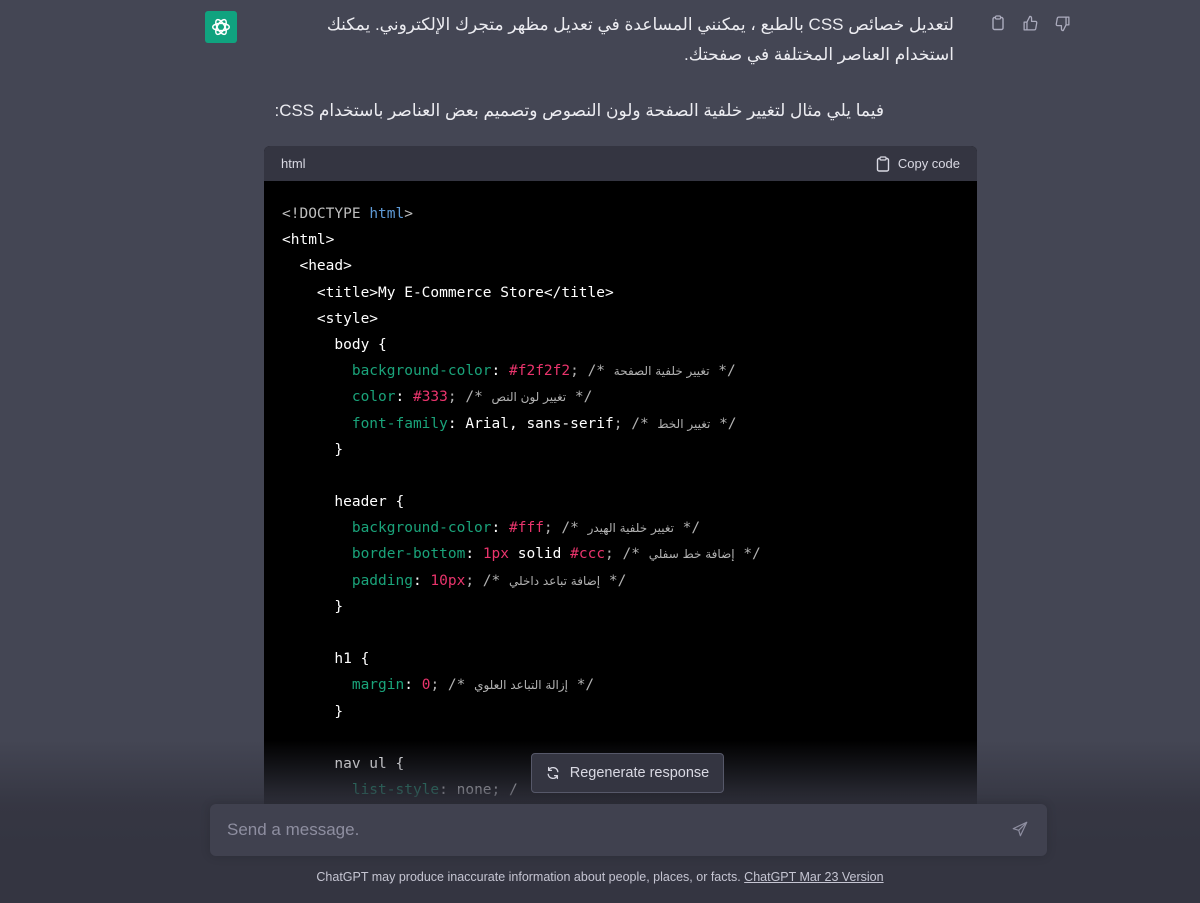 Image resolution: width=1200 pixels, height=903 pixels. Describe the element at coordinates (334, 344) in the screenshot. I see `code-token: body {` at that location.